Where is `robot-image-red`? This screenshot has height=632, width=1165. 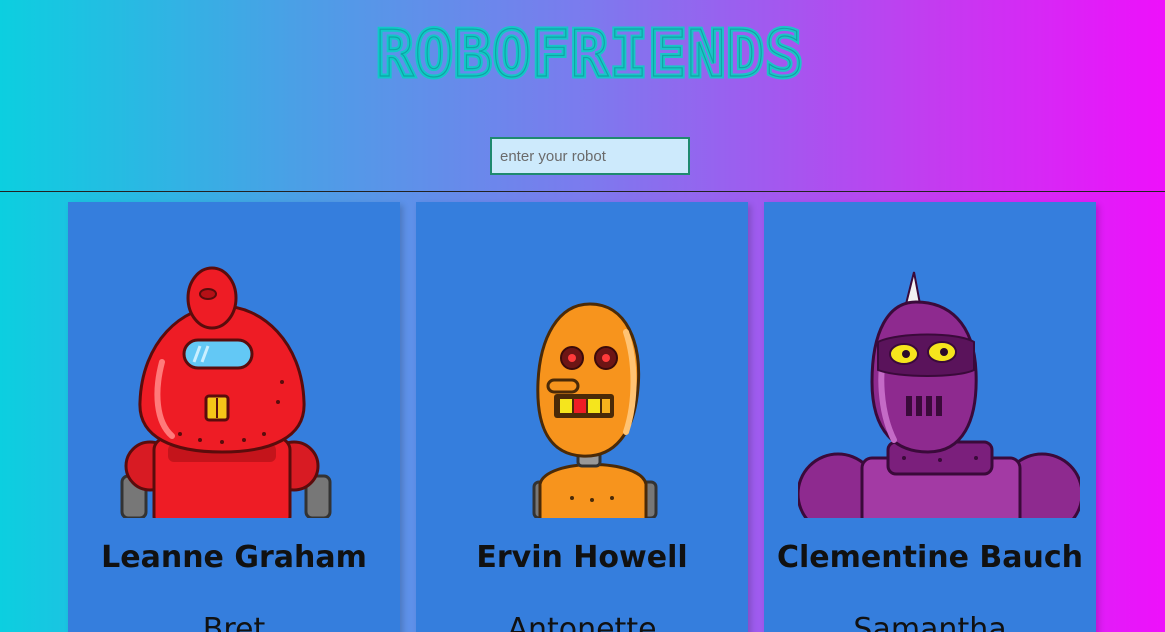
robot-image-red is located at coordinates (226, 392).